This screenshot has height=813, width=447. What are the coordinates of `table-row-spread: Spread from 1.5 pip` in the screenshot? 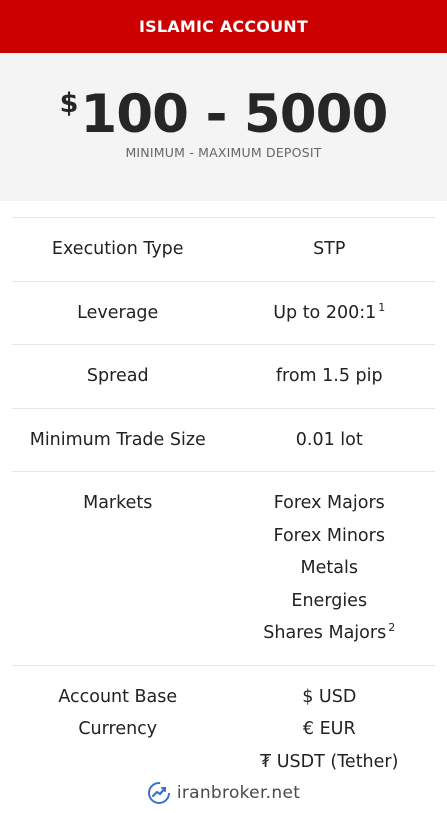 It's located at (223, 377).